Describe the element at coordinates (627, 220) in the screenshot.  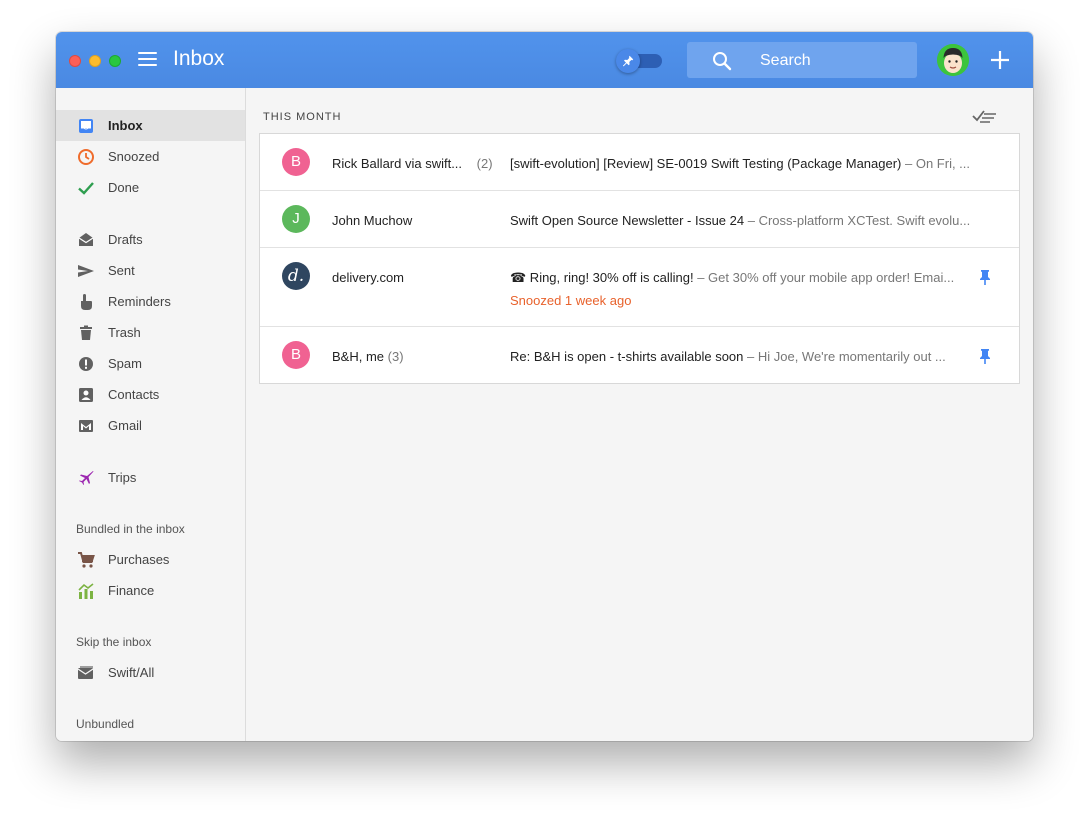
I see `email-subject: Swift Open Source Newsletter - Issue 24` at that location.